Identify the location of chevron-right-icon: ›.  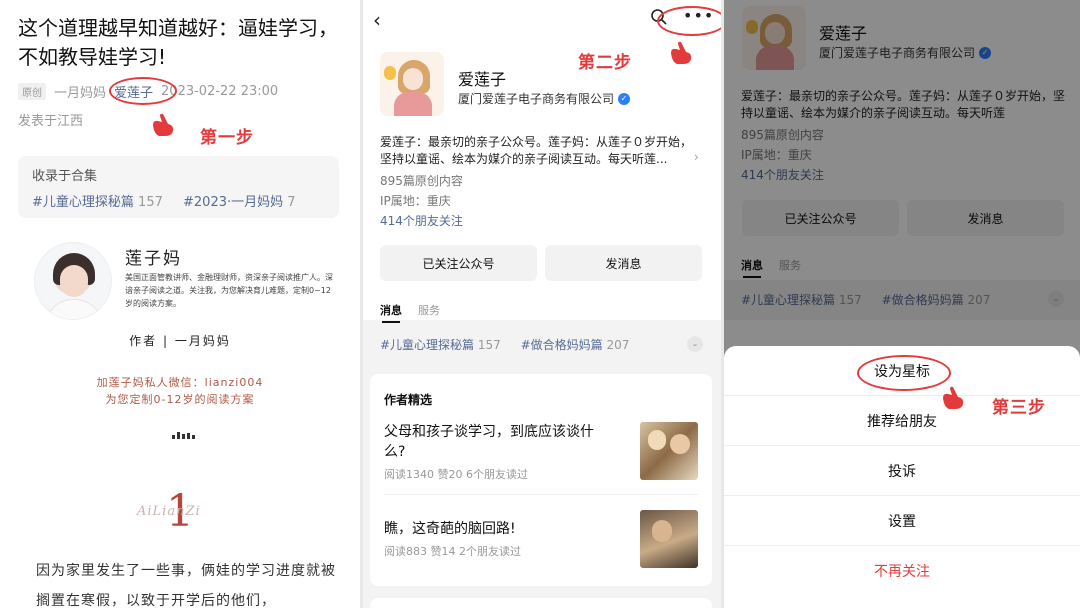
(696, 157).